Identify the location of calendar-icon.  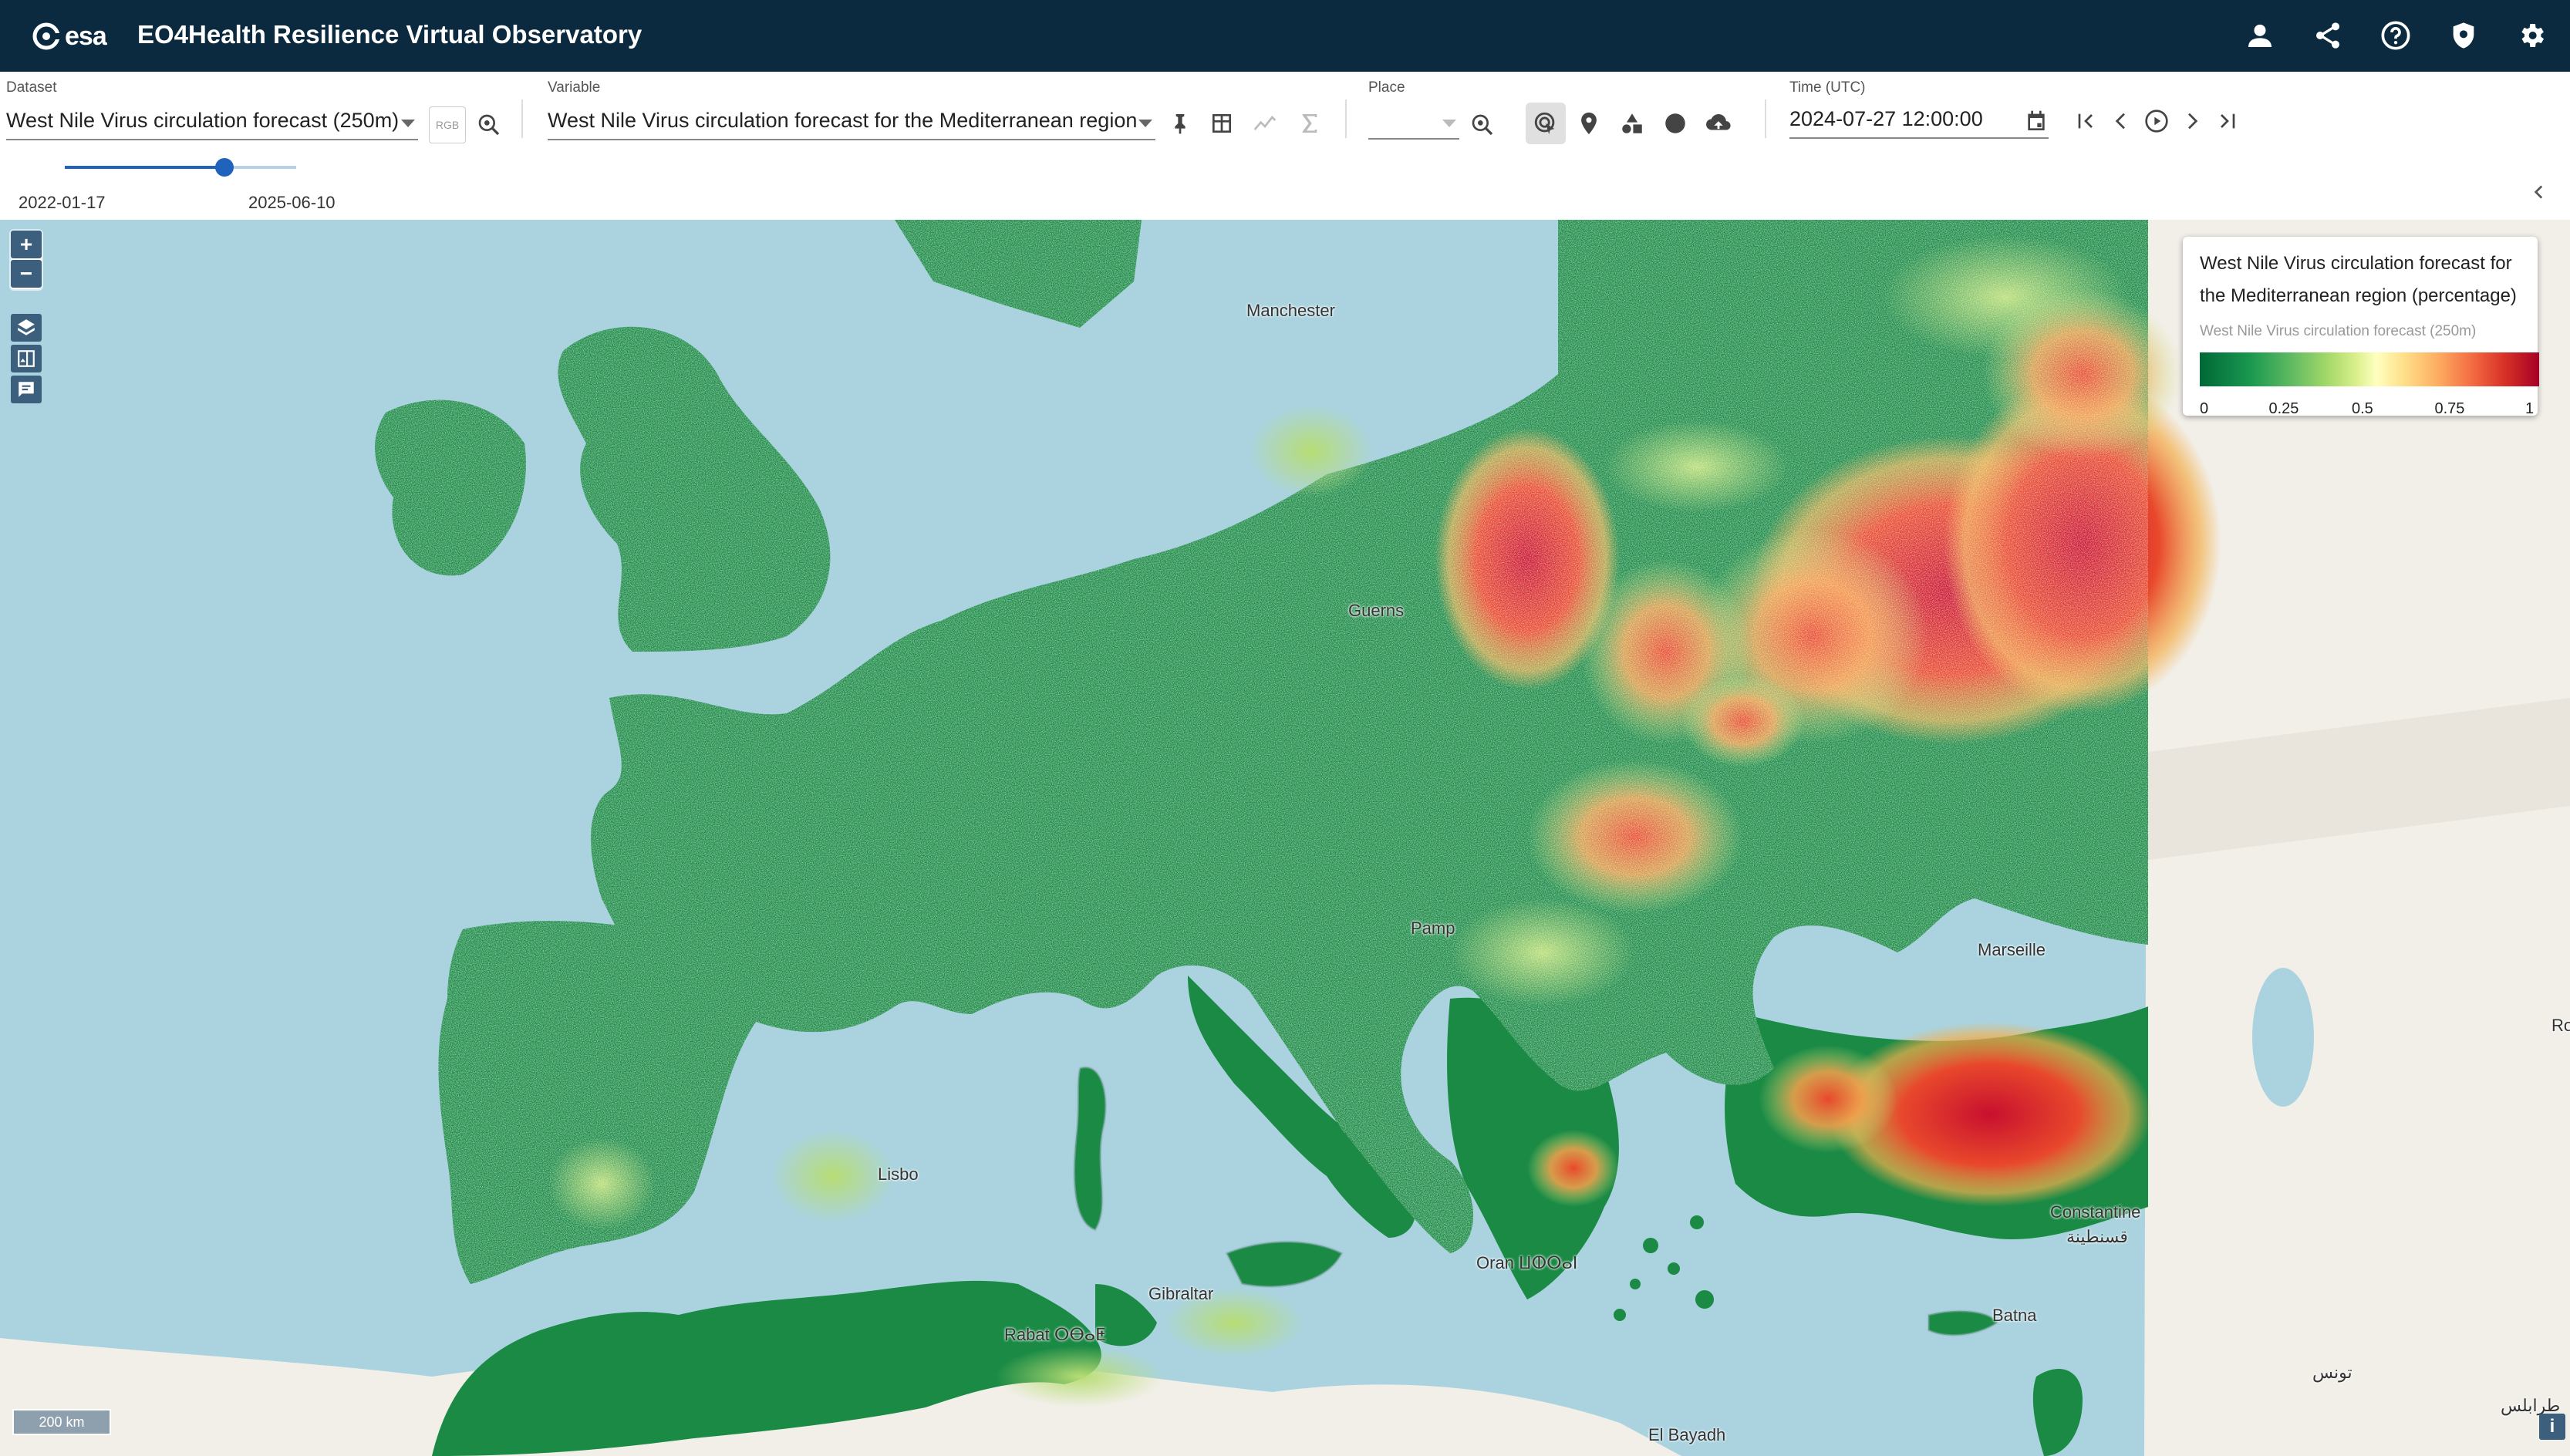
(2036, 121).